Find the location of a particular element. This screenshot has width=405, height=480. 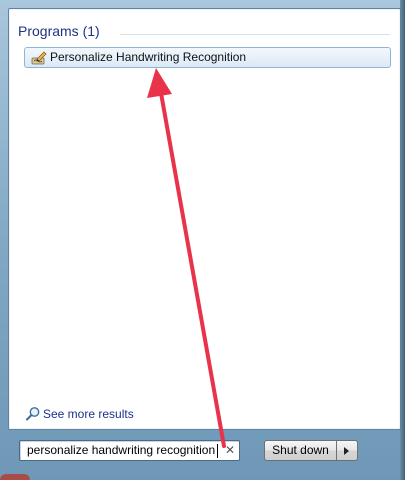

chevron-right-icon is located at coordinates (346, 451).